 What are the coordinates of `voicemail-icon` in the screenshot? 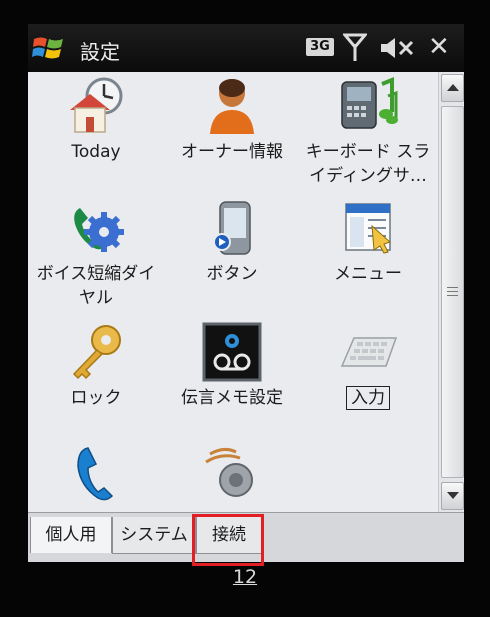 It's located at (232, 352).